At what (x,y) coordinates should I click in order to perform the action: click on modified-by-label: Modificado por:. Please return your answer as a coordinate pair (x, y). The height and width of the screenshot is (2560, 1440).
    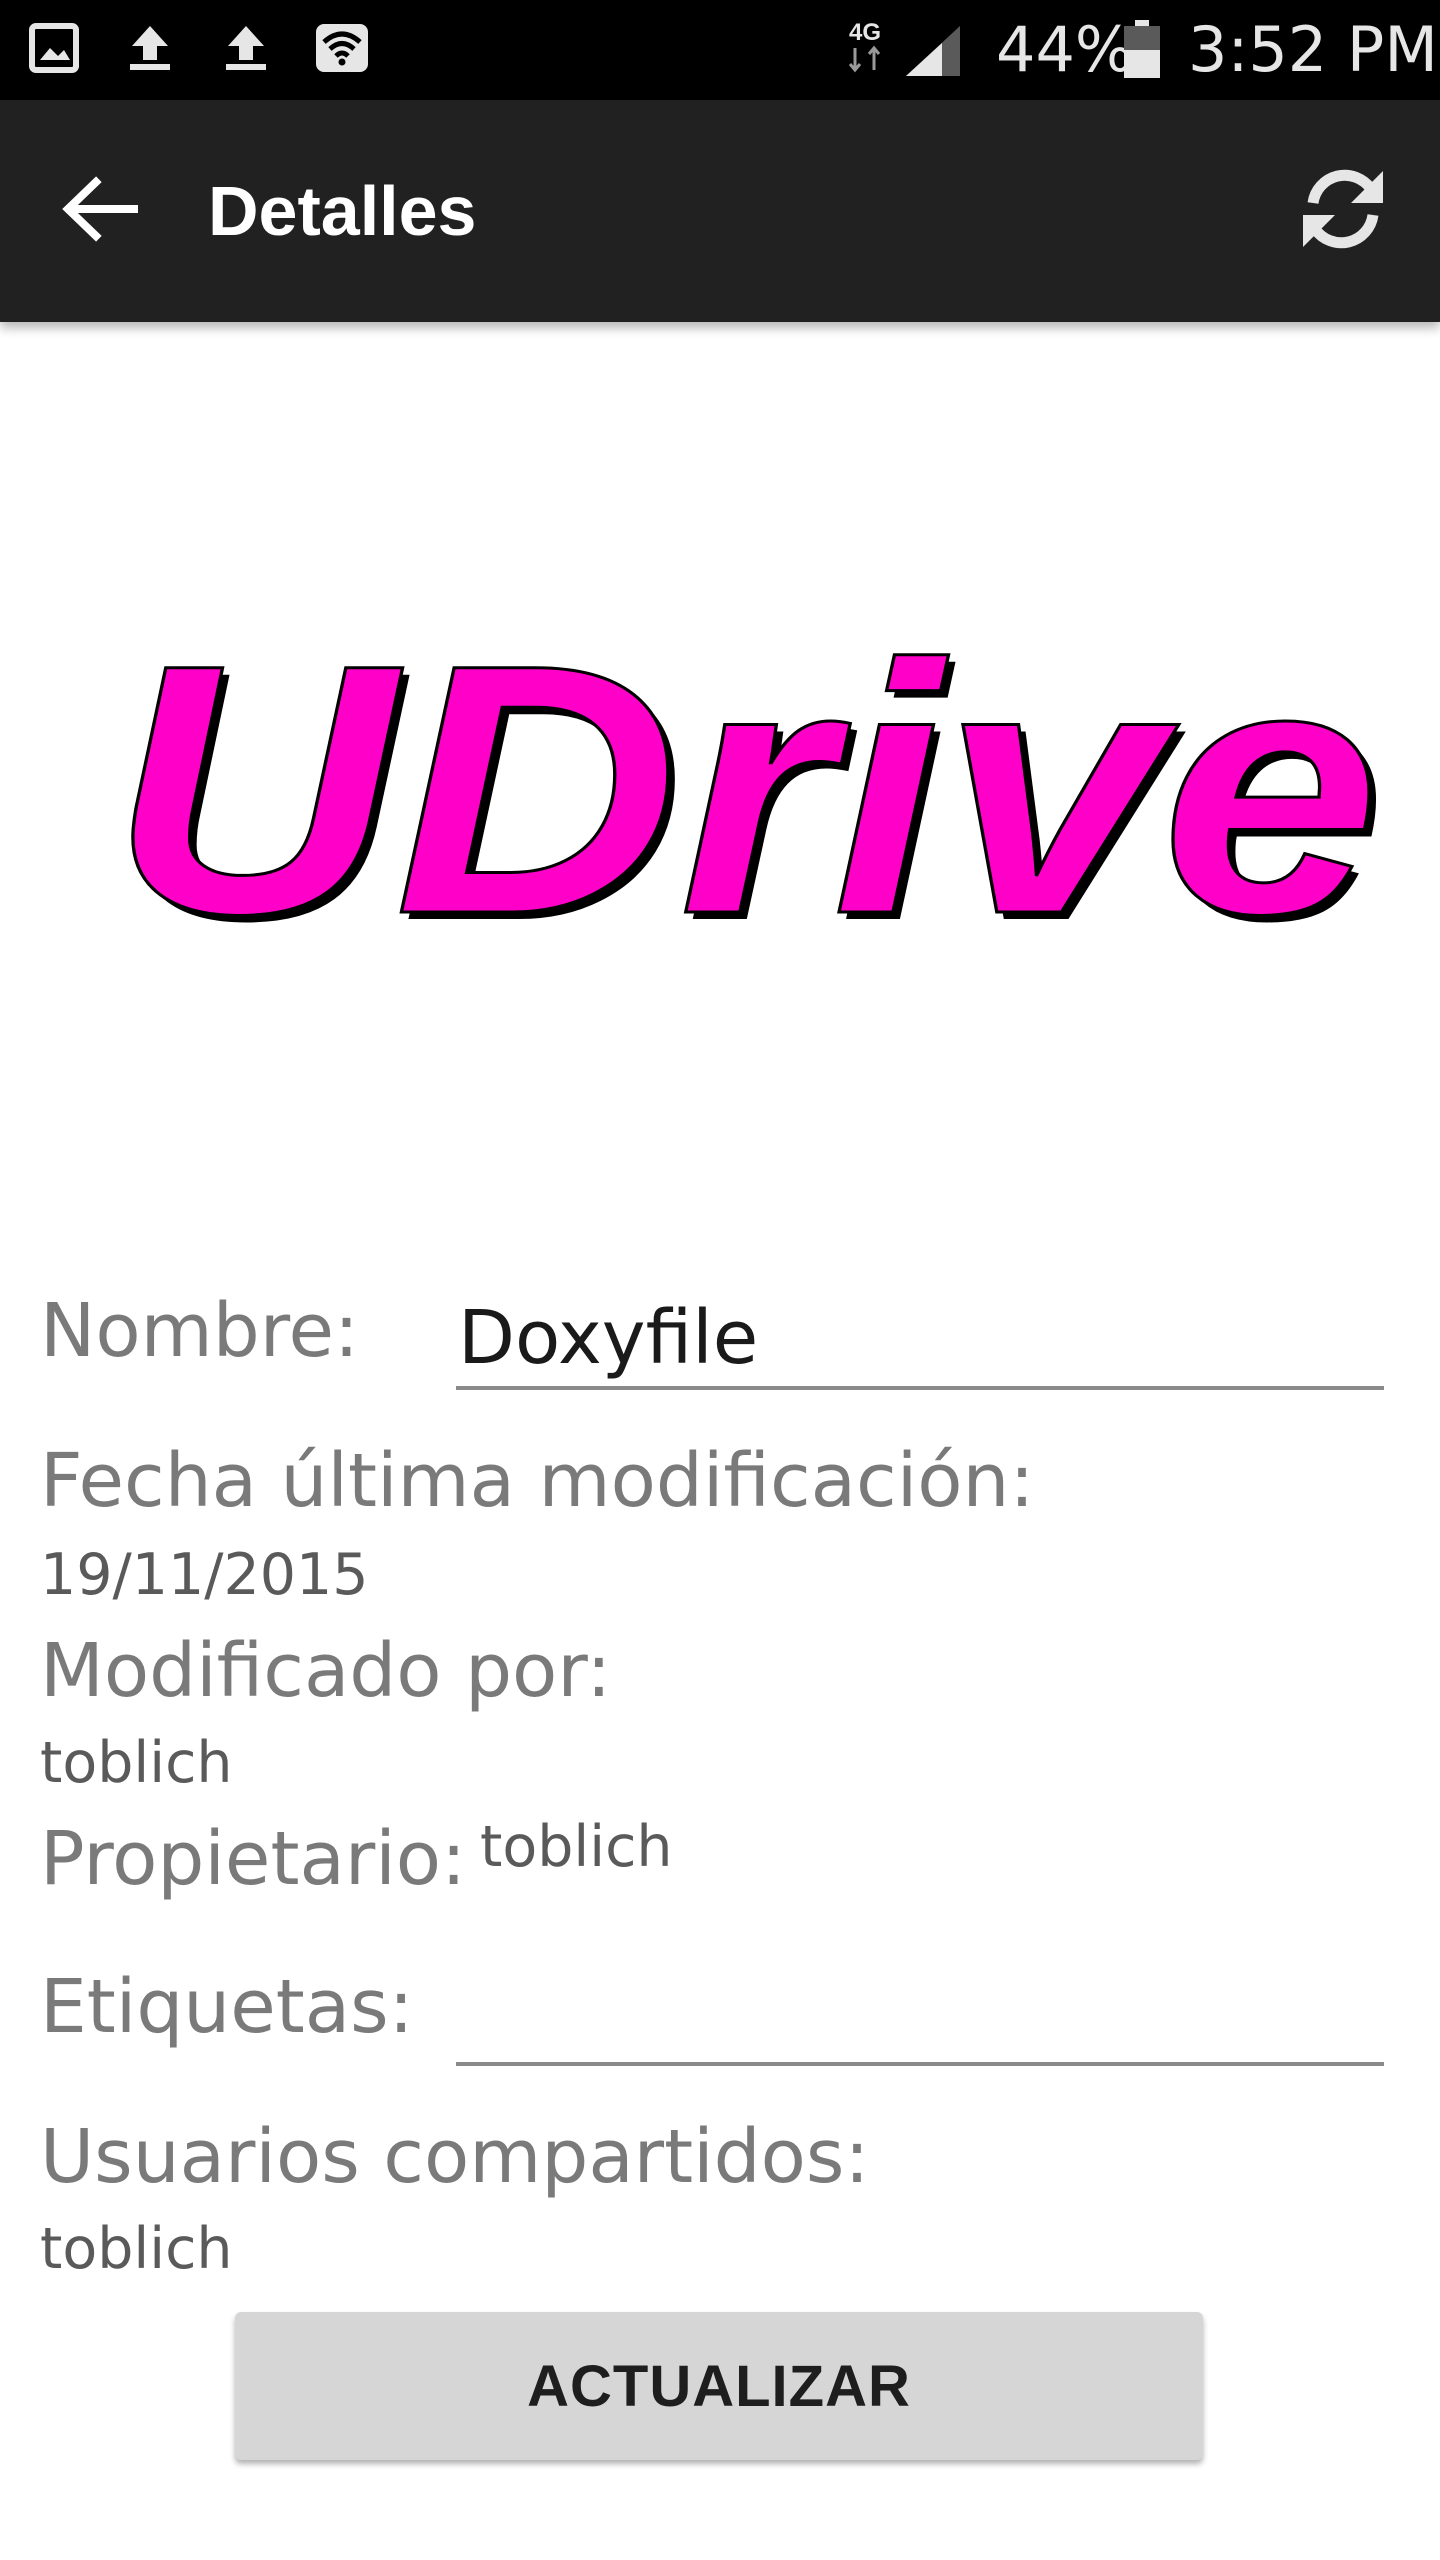
    Looking at the image, I should click on (326, 1671).